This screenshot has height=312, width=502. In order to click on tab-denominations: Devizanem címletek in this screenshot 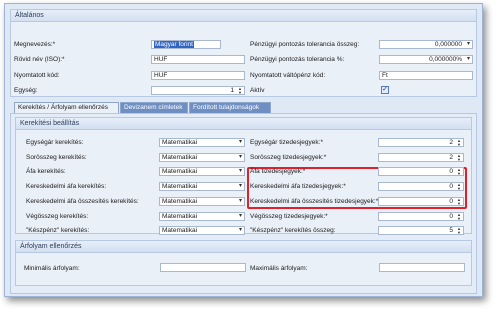, I will do `click(154, 107)`.